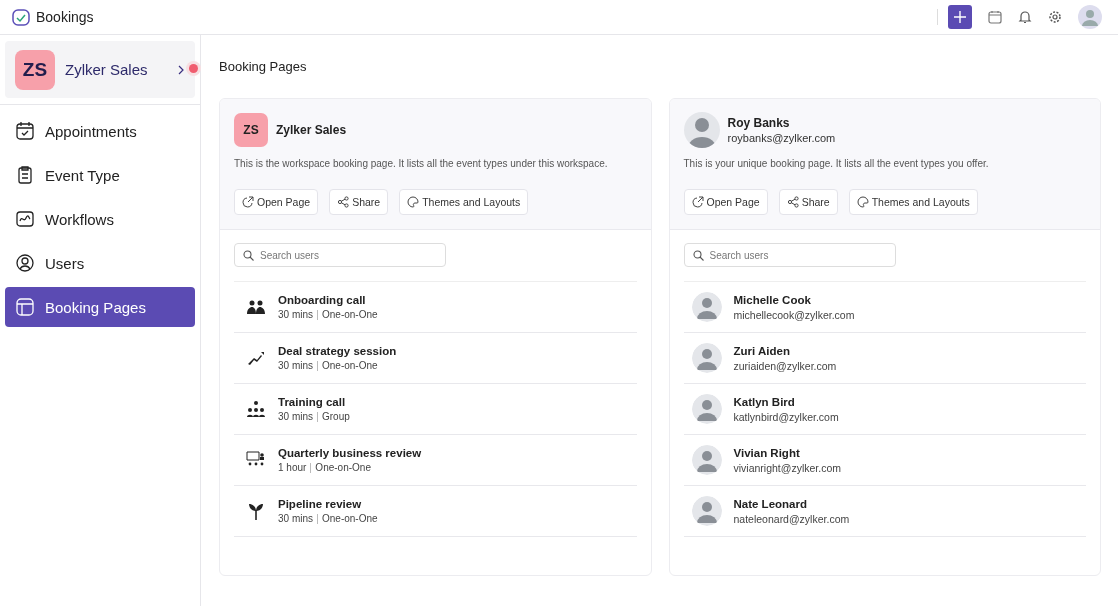 The image size is (1118, 606). Describe the element at coordinates (794, 314) in the screenshot. I see `user-email: michellecook@zylker.com` at that location.